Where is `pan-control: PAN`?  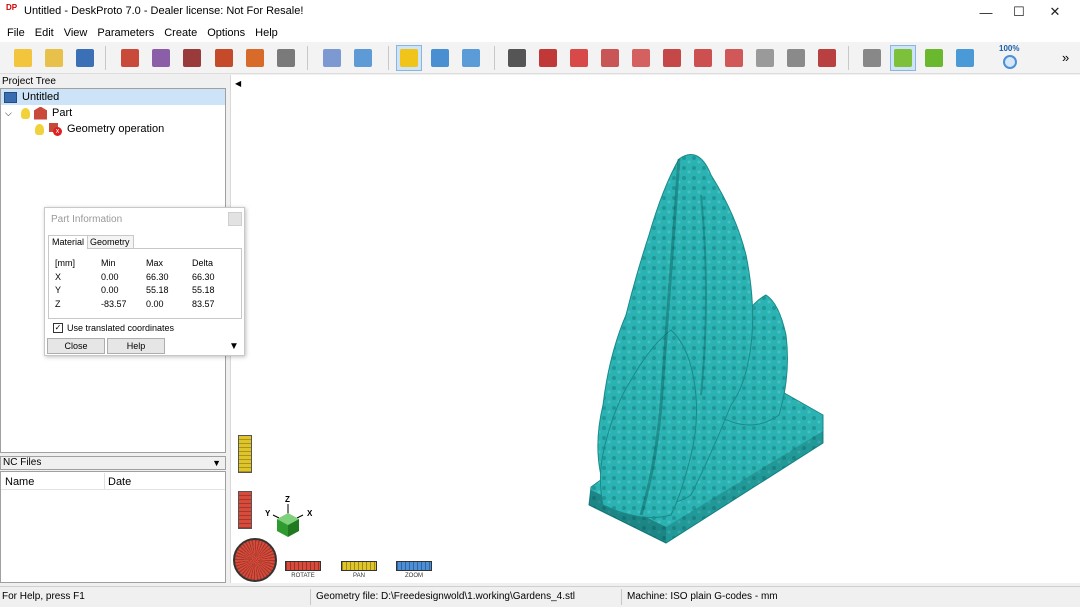
pan-control: PAN is located at coordinates (359, 571).